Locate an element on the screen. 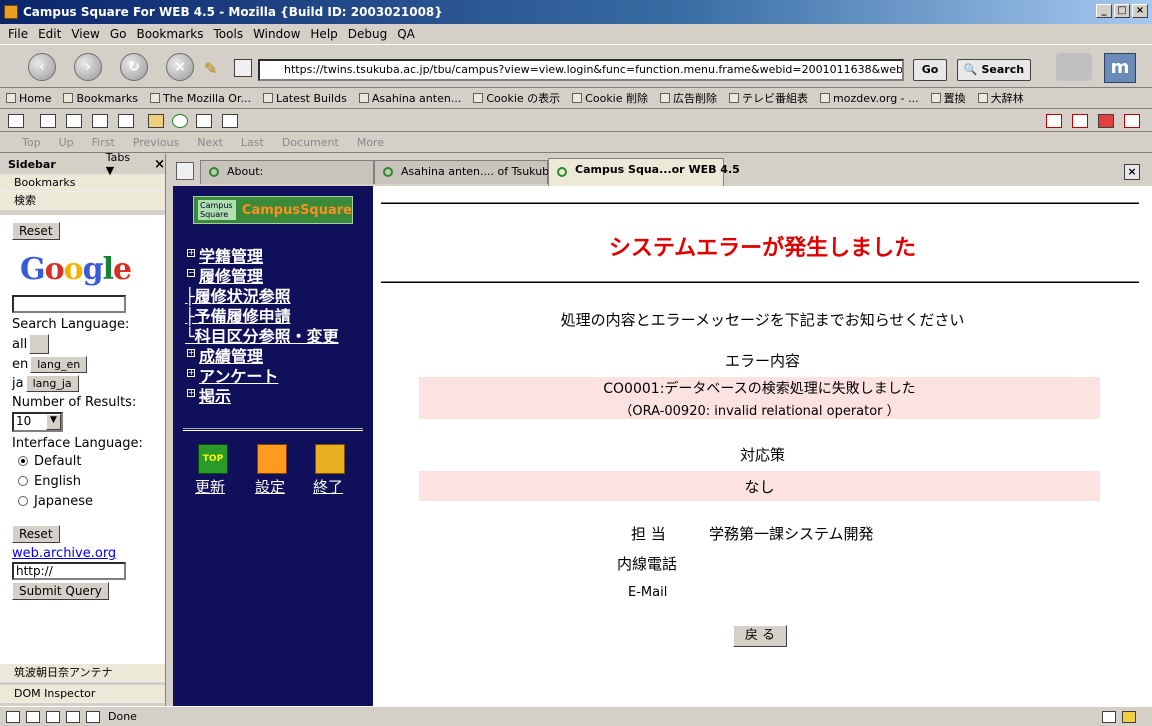 The image size is (1152, 726). close-red-icon is located at coordinates (1132, 121).